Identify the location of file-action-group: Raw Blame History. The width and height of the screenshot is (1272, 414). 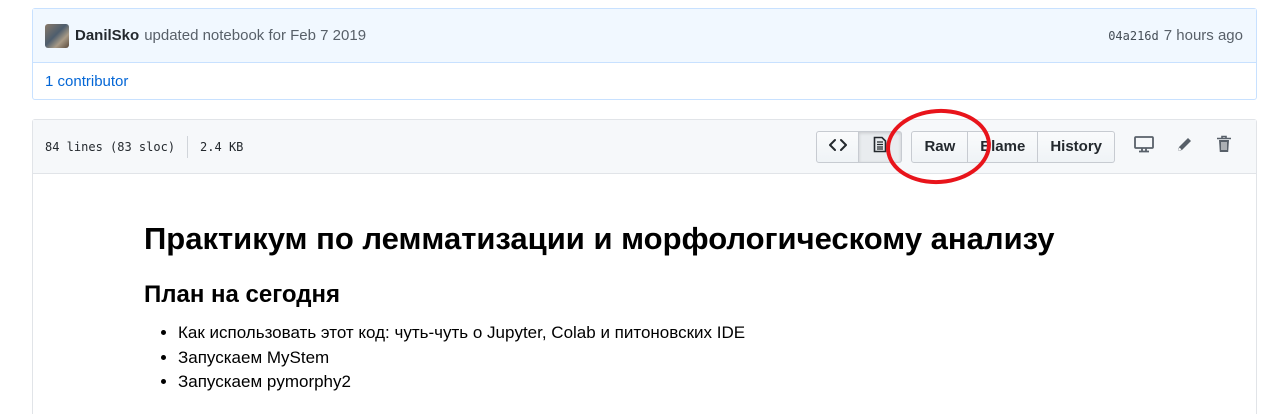
(1013, 146).